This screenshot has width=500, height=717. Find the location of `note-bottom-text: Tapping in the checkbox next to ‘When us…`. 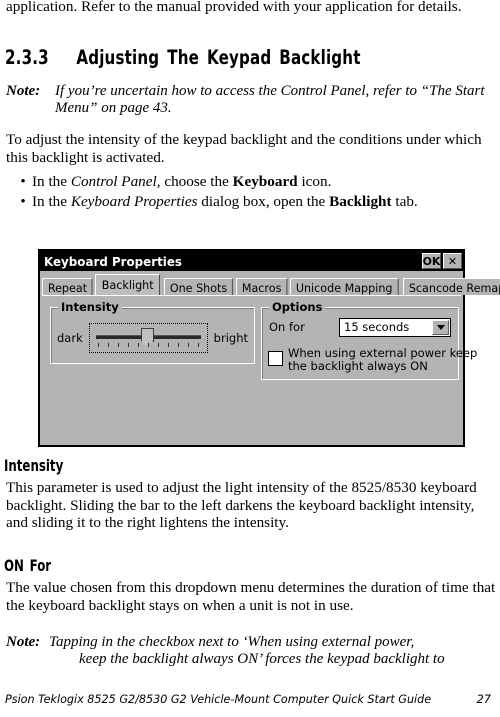

note-bottom-text: Tapping in the checkbox next to ‘When us… is located at coordinates (274, 651).